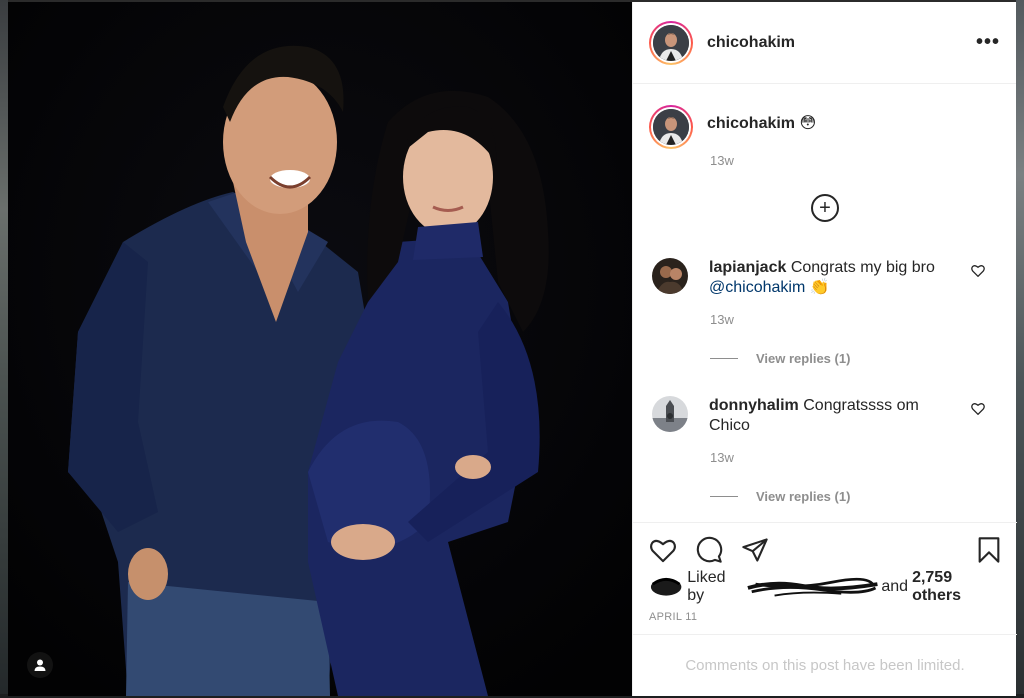 The width and height of the screenshot is (1024, 698). Describe the element at coordinates (812, 587) in the screenshot. I see `redacted-username-scribble` at that location.